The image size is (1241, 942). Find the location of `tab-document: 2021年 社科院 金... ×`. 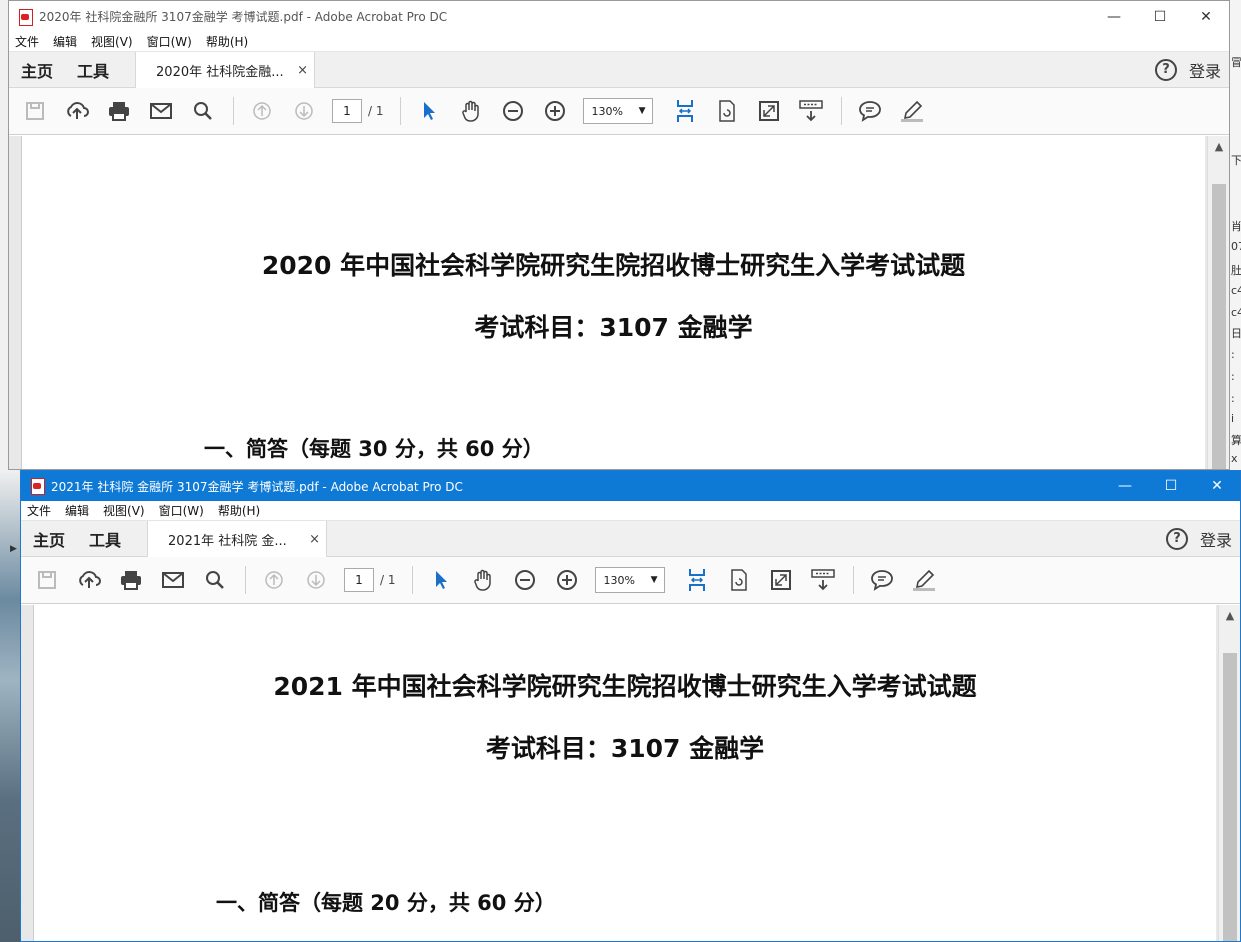

tab-document: 2021年 社科院 金... × is located at coordinates (237, 539).